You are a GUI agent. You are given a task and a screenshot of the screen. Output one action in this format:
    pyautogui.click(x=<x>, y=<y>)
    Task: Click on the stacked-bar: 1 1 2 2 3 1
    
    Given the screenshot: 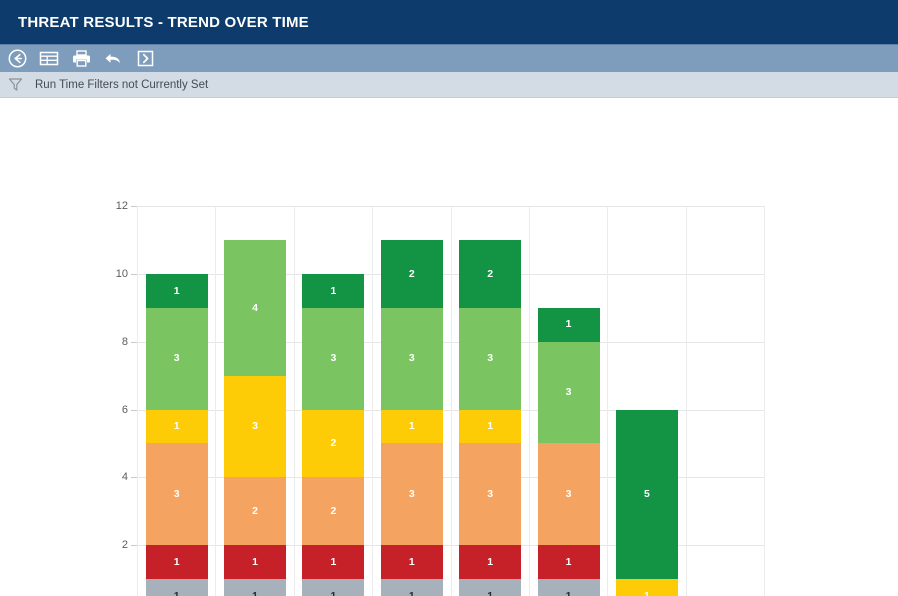 What is the action you would take?
    pyautogui.click(x=333, y=434)
    